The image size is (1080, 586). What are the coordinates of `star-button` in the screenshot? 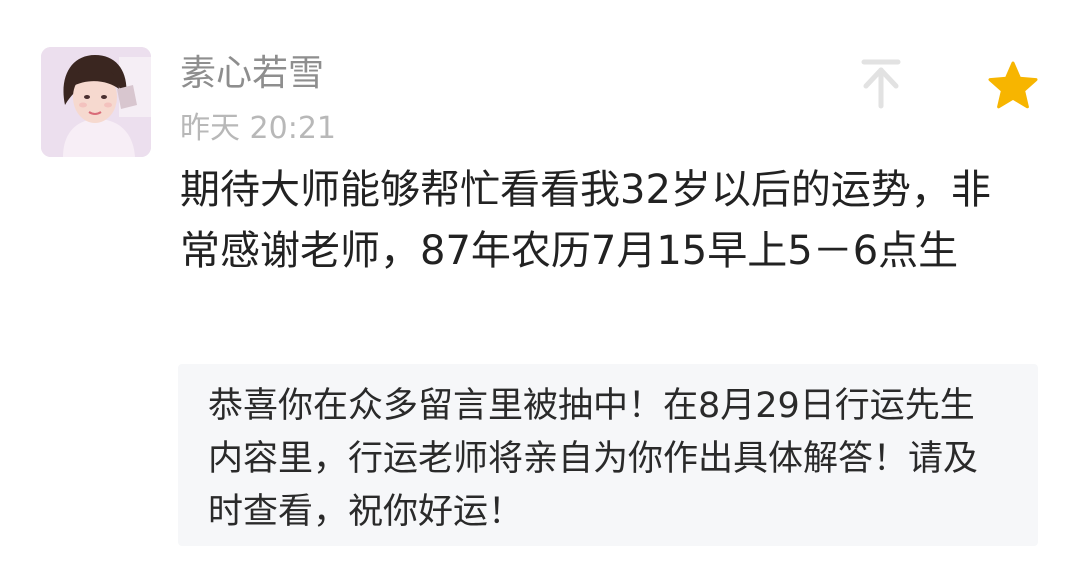 It's located at (1013, 86).